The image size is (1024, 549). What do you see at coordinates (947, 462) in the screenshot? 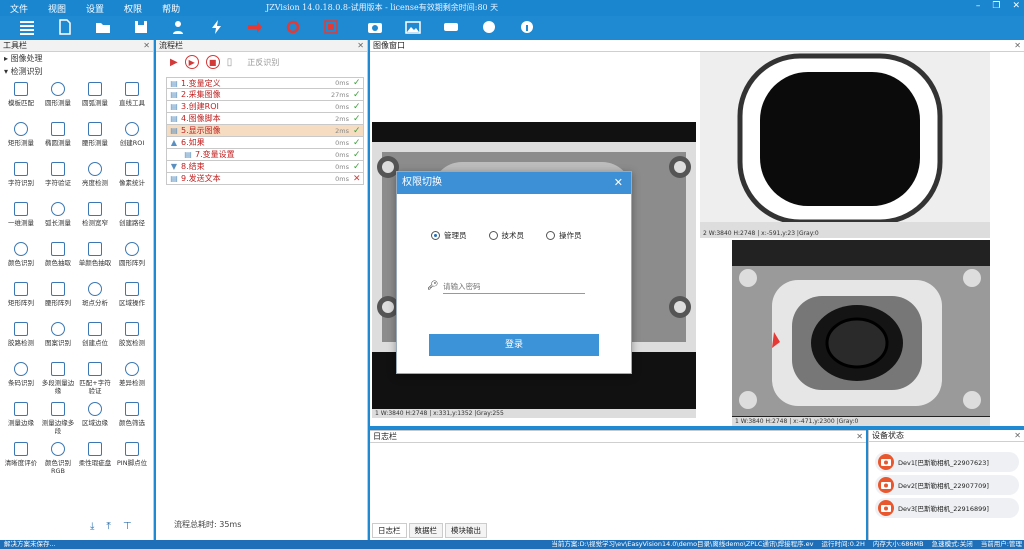
I see `device-item: Dev1[巴斯勒相机_22907623]` at bounding box center [947, 462].